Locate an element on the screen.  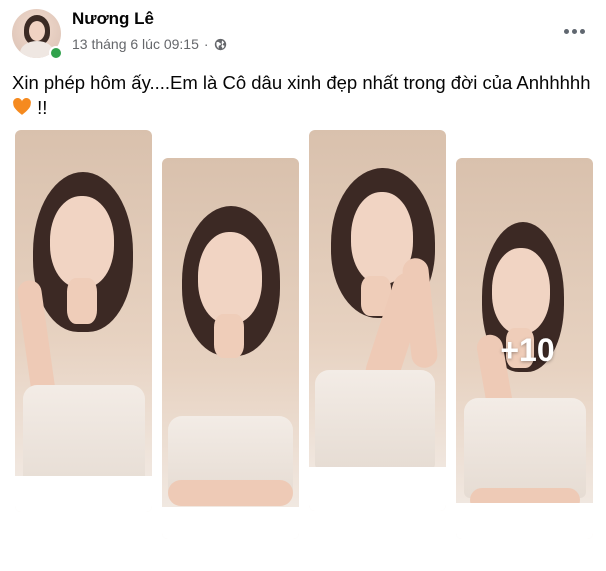
caption-suffix: !! is located at coordinates (42, 107).